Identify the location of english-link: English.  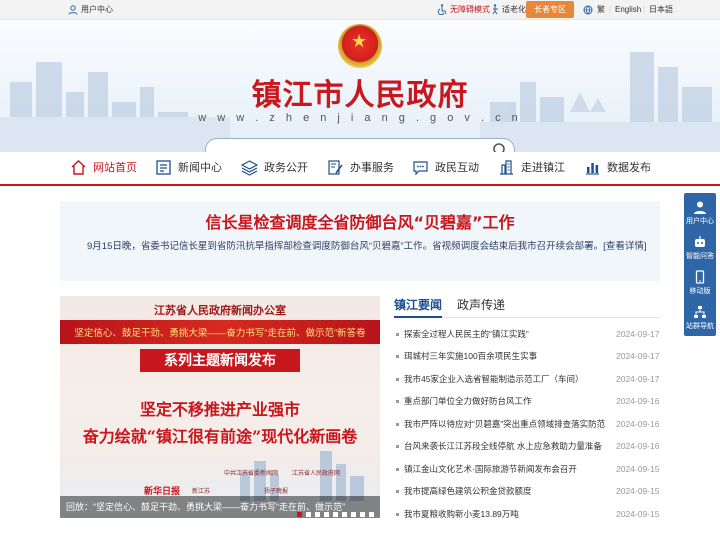
(628, 10).